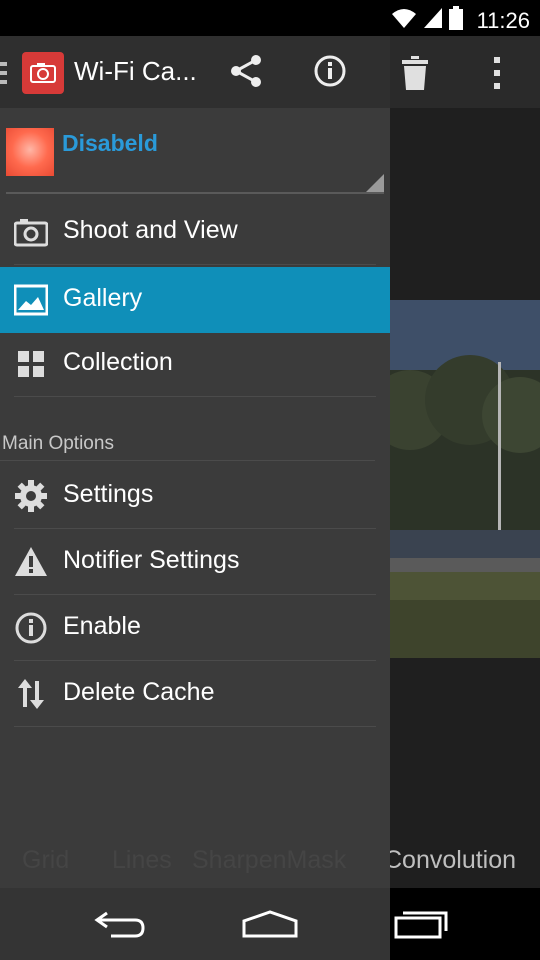 This screenshot has height=960, width=540. I want to click on tab-lines: Lines, so click(142, 860).